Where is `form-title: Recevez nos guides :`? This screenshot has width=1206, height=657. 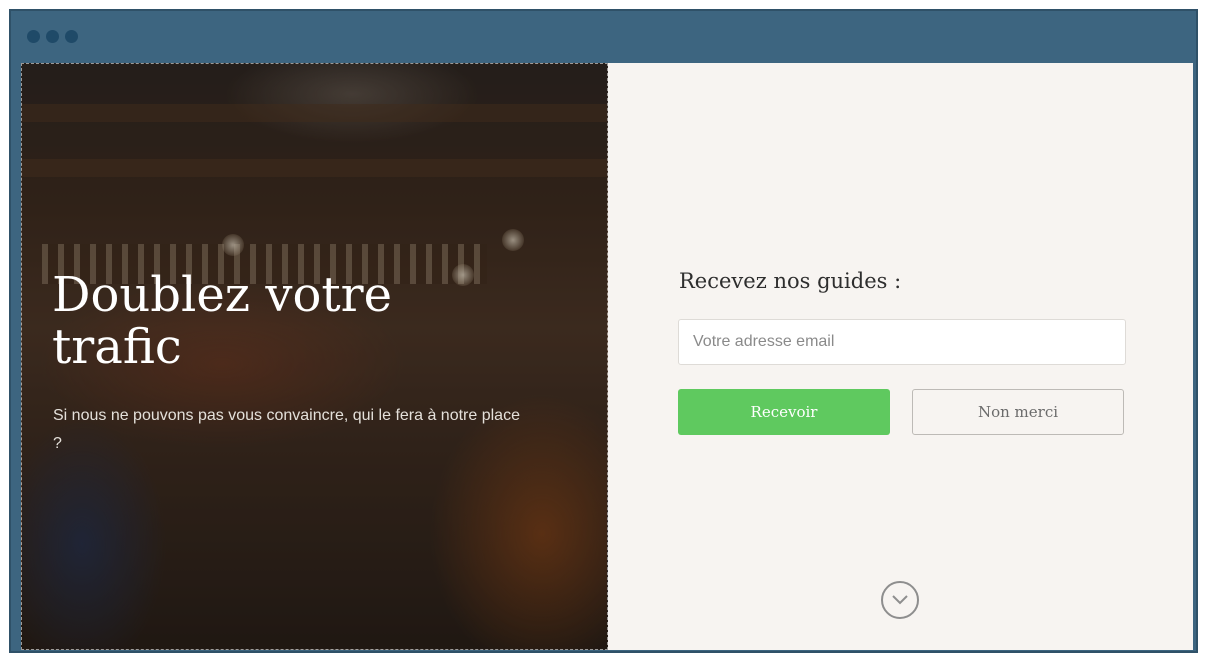
form-title: Recevez nos guides : is located at coordinates (790, 281).